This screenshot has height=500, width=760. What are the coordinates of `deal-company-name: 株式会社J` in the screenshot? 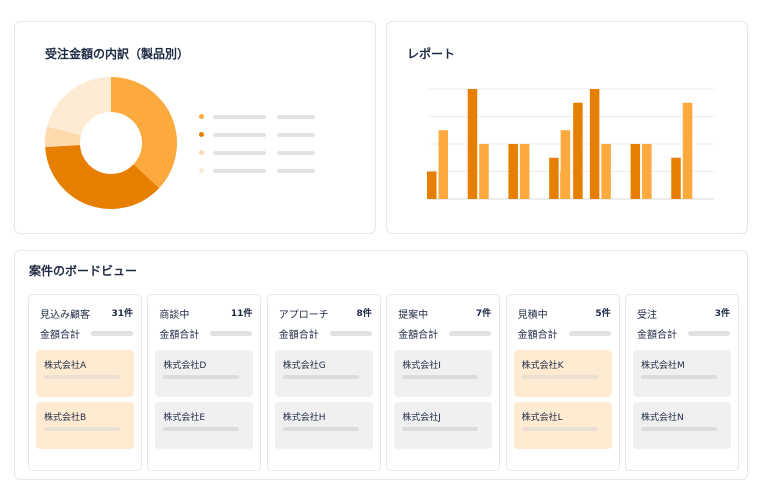 It's located at (421, 418).